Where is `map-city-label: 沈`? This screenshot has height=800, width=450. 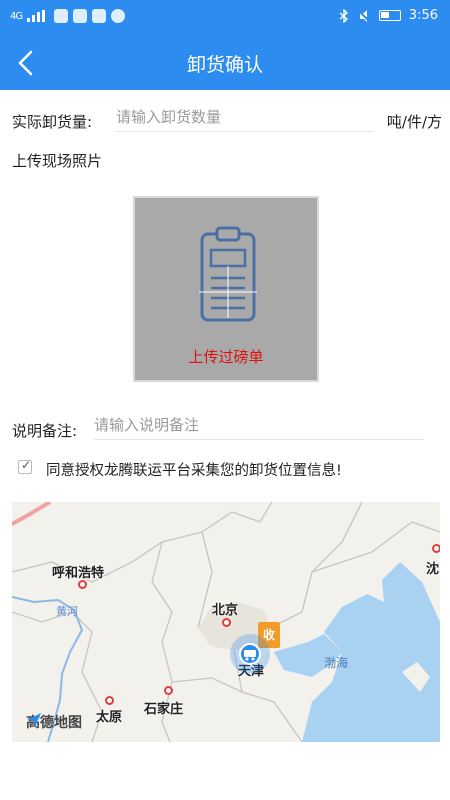
map-city-label: 沈 is located at coordinates (433, 569).